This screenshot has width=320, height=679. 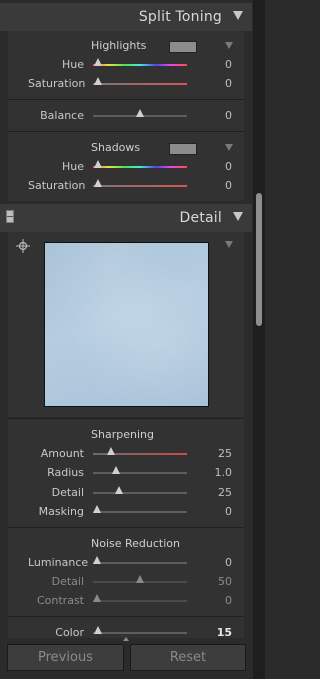 What do you see at coordinates (217, 185) in the screenshot?
I see `shadows-saturation-value: 0` at bounding box center [217, 185].